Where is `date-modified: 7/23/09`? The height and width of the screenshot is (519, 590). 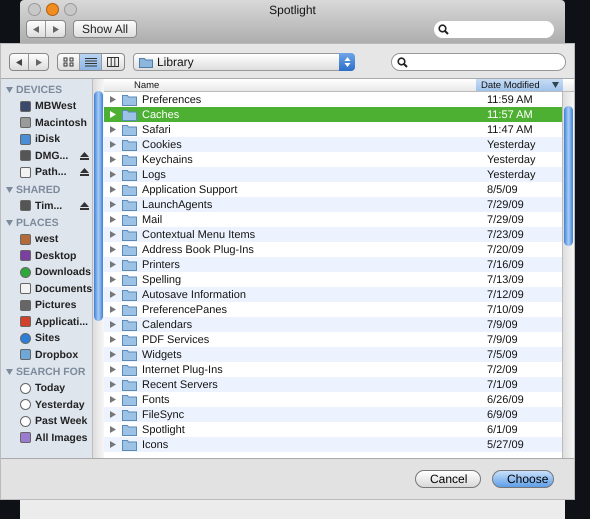 date-modified: 7/23/09 is located at coordinates (506, 234).